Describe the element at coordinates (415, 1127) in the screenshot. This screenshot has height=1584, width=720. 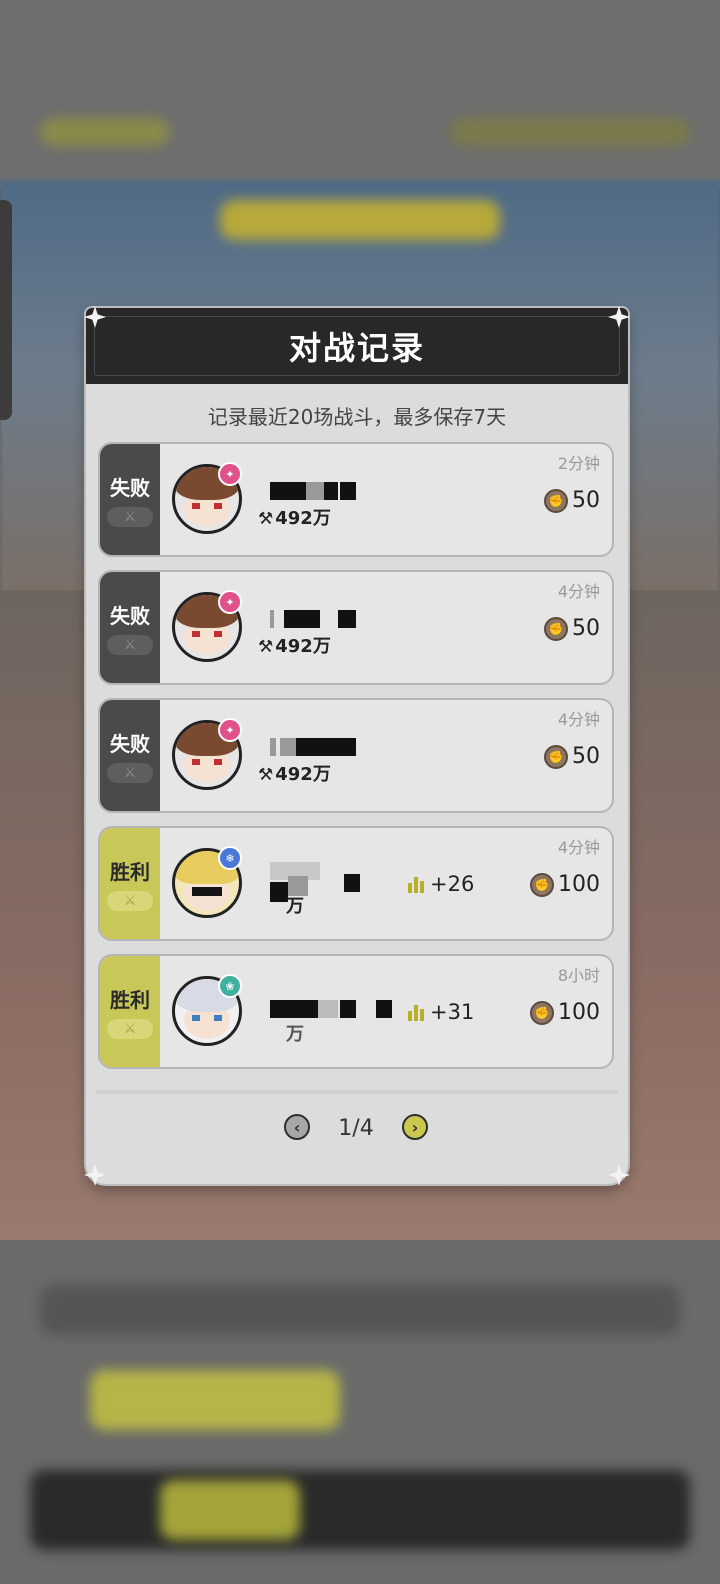
I see `next-page-button: ›` at that location.